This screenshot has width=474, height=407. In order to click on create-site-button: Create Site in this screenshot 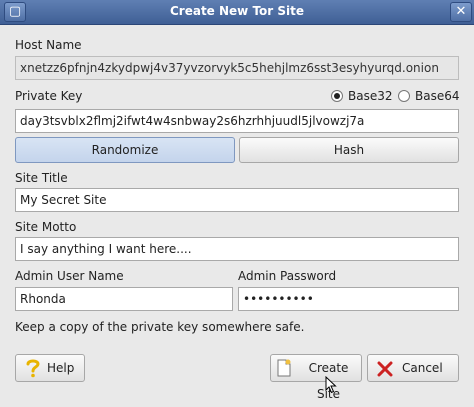, I will do `click(316, 377)`.